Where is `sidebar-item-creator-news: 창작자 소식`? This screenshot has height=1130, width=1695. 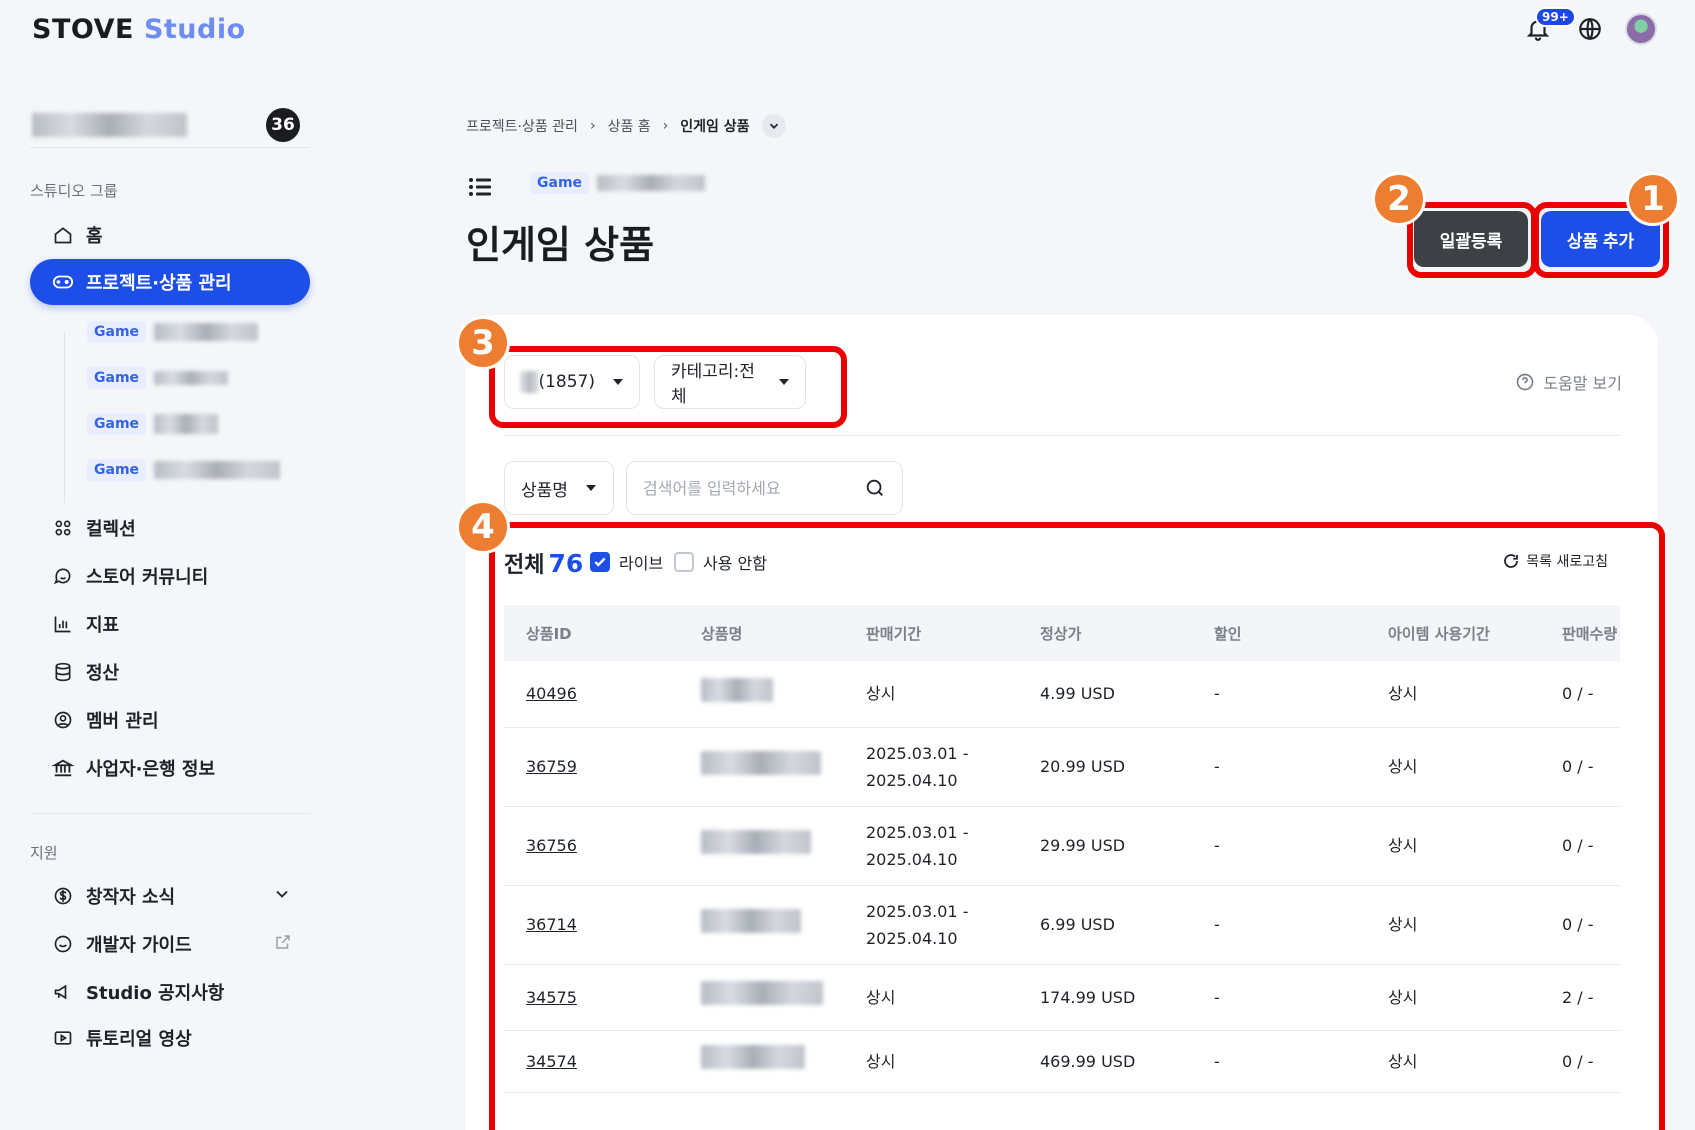
sidebar-item-creator-news: 창작자 소식 is located at coordinates (170, 896).